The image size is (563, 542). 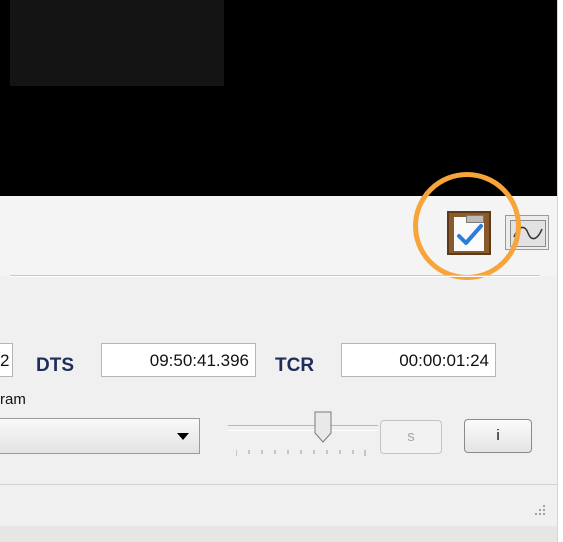 What do you see at coordinates (303, 428) in the screenshot?
I see `slider-track` at bounding box center [303, 428].